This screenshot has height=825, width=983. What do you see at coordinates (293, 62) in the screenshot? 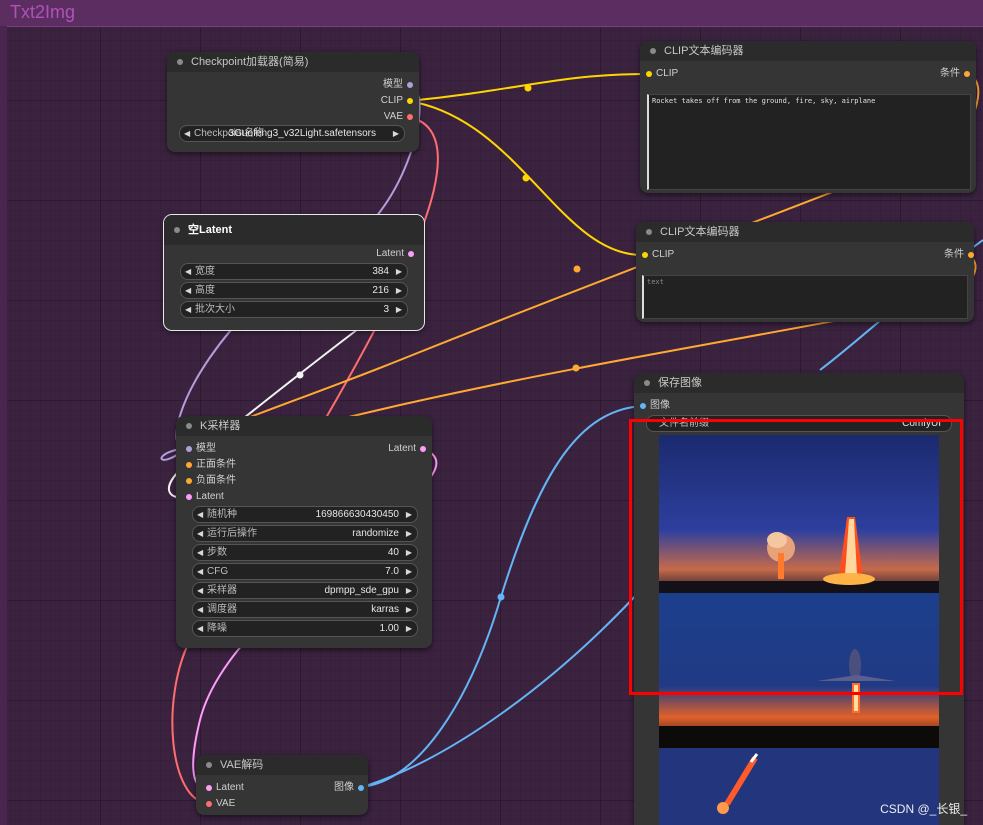
I see `checkpoint-loader-title: Checkpoint加载器(简易)` at bounding box center [293, 62].